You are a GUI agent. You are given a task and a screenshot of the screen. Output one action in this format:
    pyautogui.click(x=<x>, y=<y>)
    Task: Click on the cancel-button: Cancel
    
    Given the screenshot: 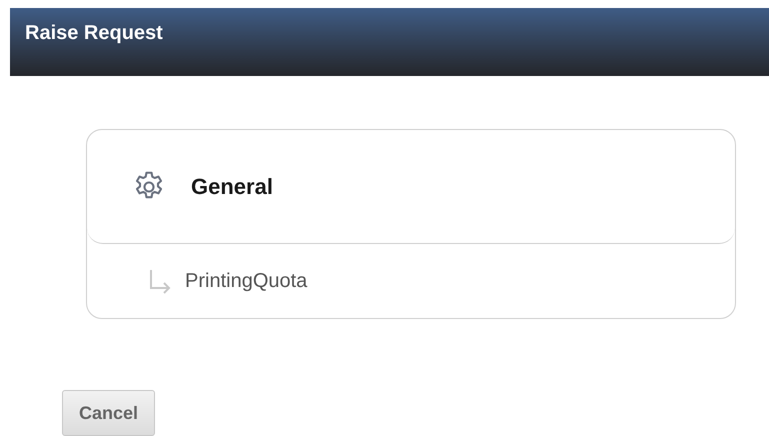 What is the action you would take?
    pyautogui.click(x=109, y=413)
    